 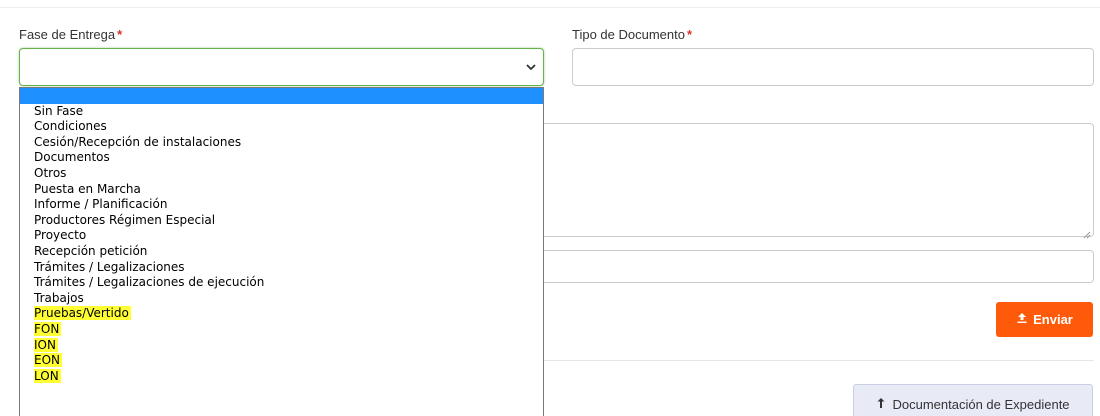 What do you see at coordinates (550, 7) in the screenshot?
I see `top-divider` at bounding box center [550, 7].